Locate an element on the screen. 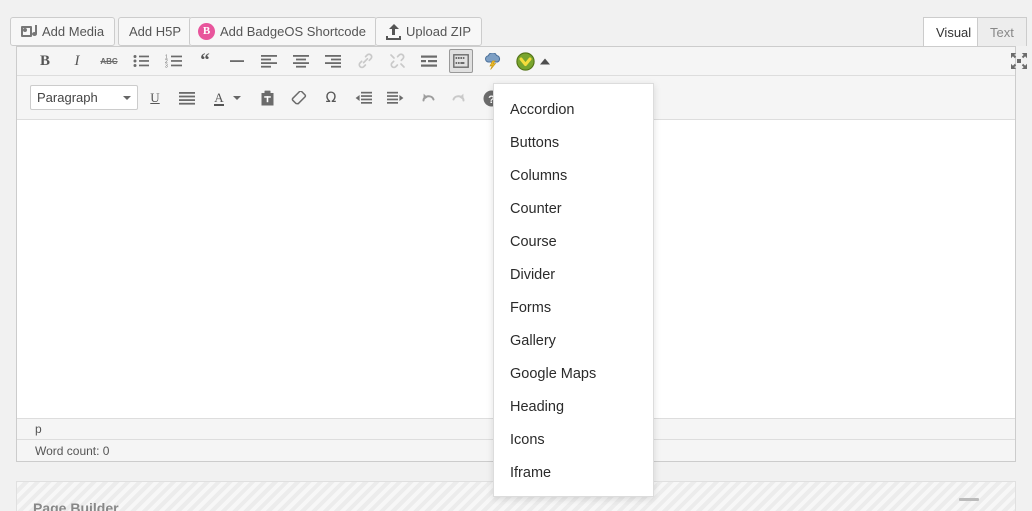 This screenshot has width=1032, height=511. add-badgeos-label: Add BadgeOS Shortcode is located at coordinates (293, 31).